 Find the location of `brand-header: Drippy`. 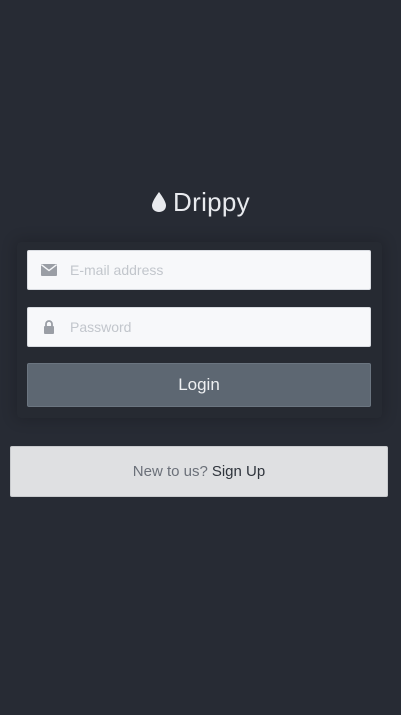

brand-header: Drippy is located at coordinates (200, 202).